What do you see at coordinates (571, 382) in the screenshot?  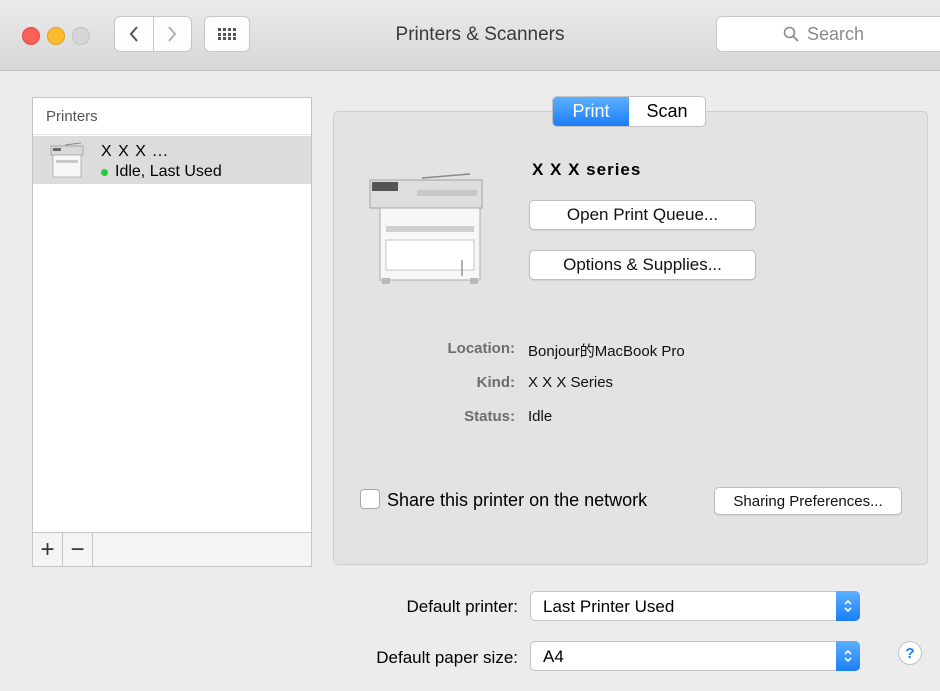 I see `kind-value: X X X Series` at bounding box center [571, 382].